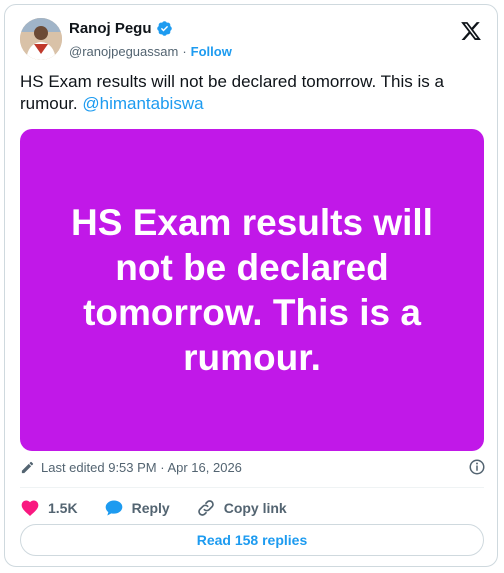  I want to click on verified-badge-icon, so click(164, 28).